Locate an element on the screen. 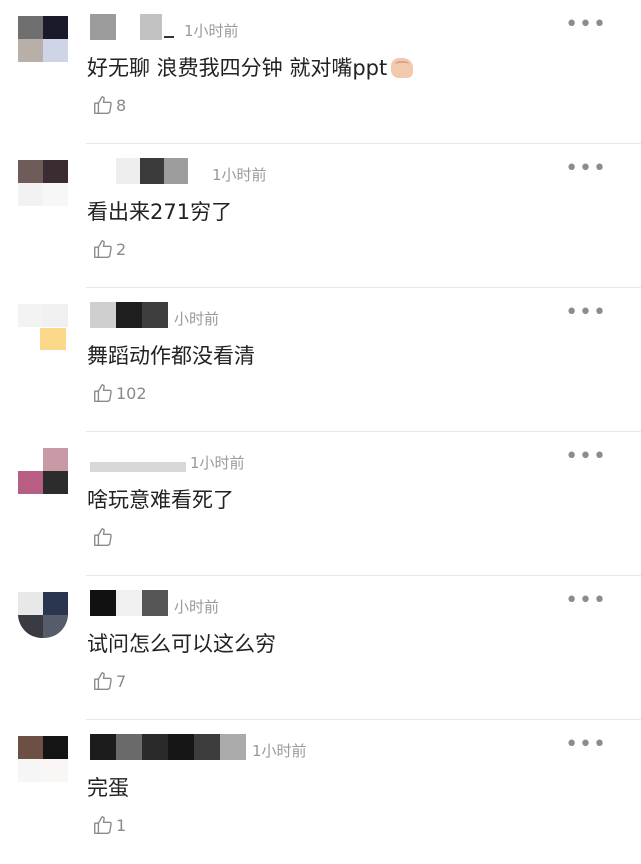  like-button: 2 is located at coordinates (109, 249).